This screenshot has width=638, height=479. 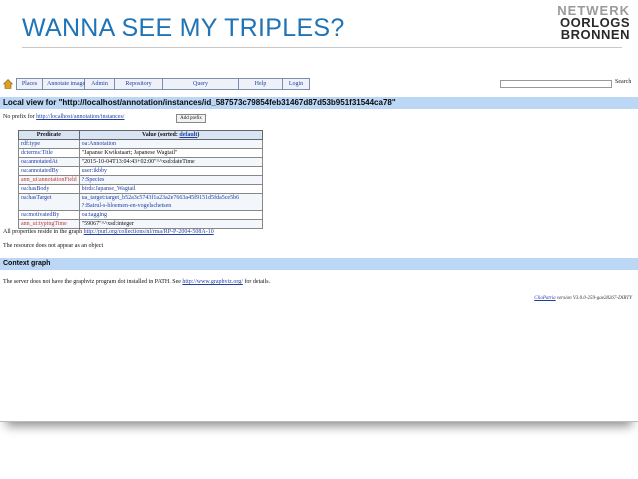 I want to click on predicate-cell: oa:hasBody, so click(x=49, y=189).